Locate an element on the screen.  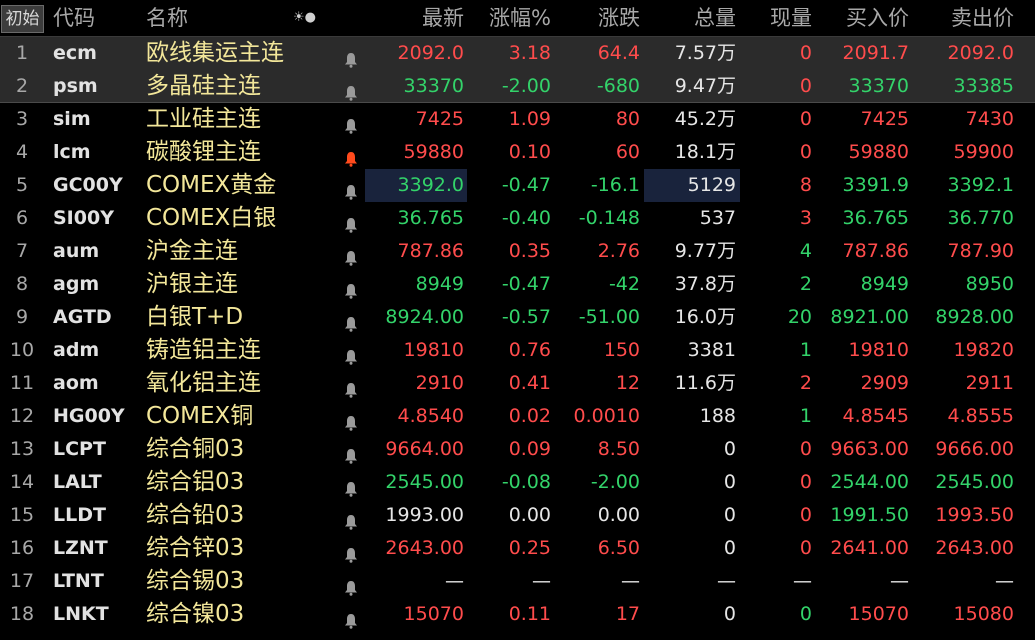
change-percent: -0.40 is located at coordinates (526, 218).